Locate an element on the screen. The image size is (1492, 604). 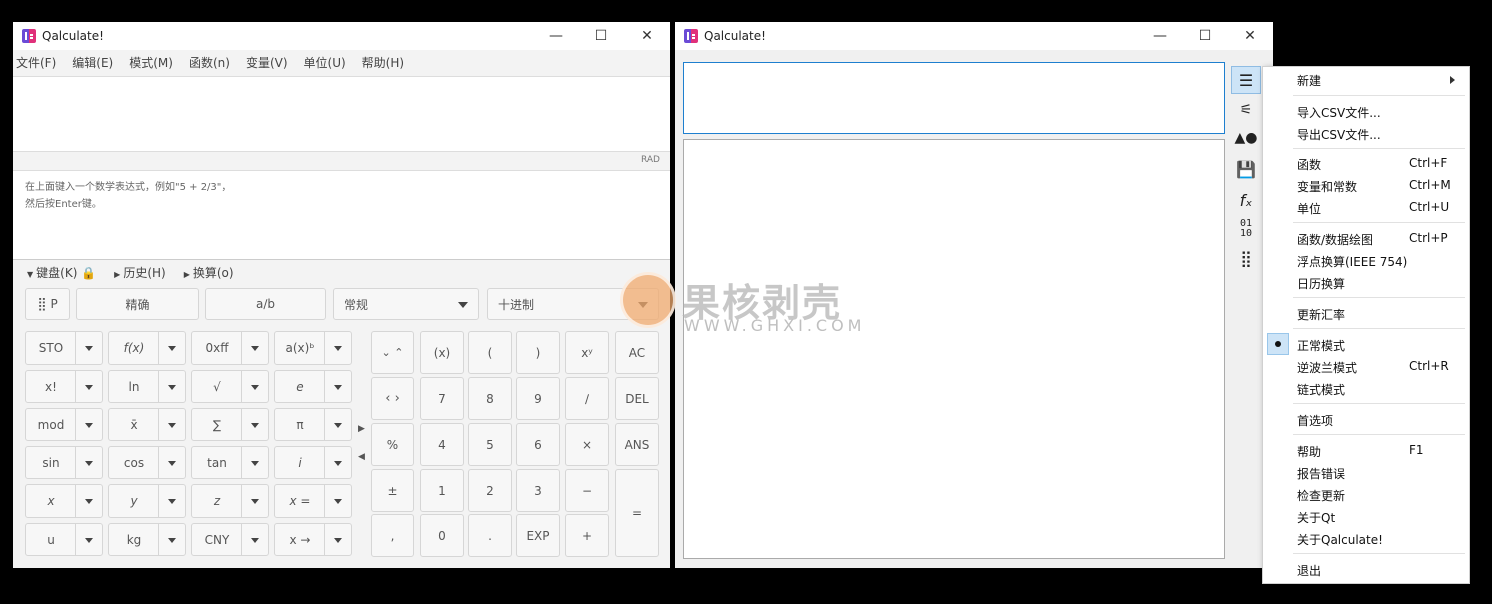
menu-about: 关于Qalculate! is located at coordinates (1340, 539).